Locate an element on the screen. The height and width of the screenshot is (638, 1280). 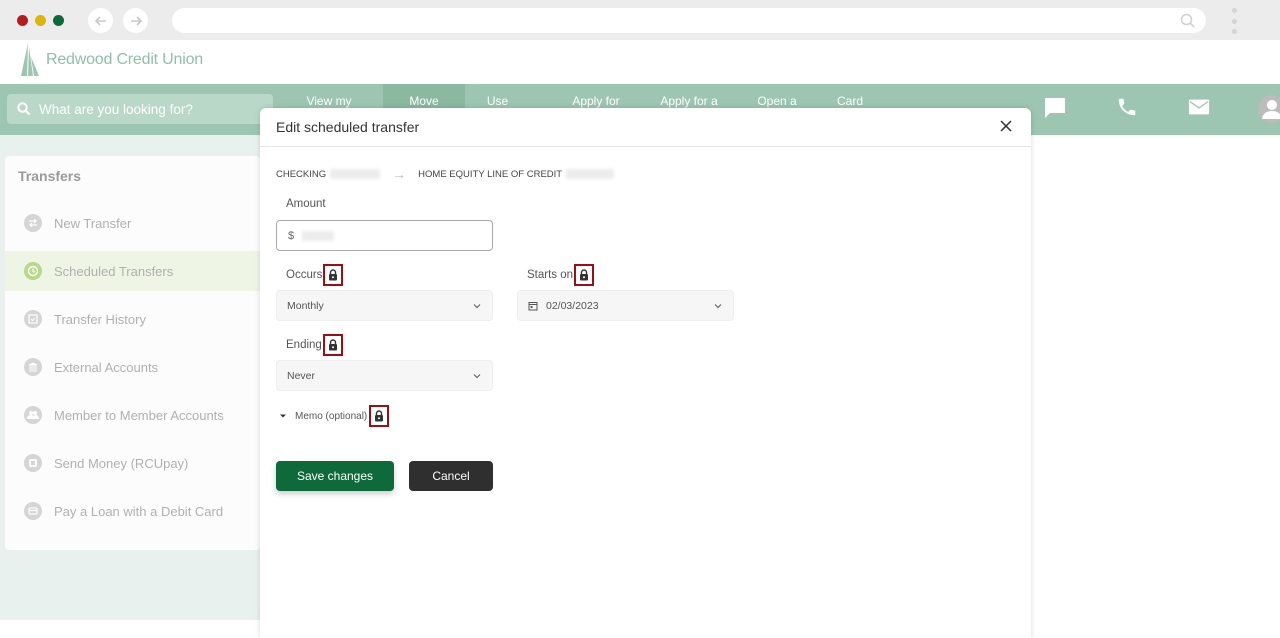
amount-label: Amount is located at coordinates (306, 204).